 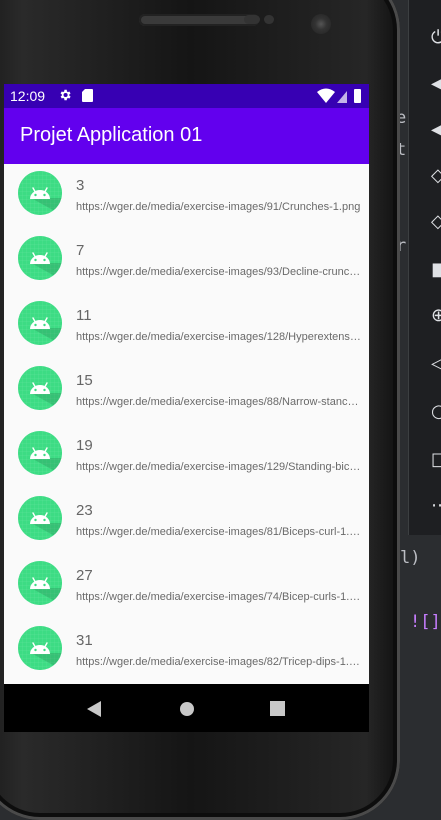 I want to click on item-title: 15, so click(x=84, y=380).